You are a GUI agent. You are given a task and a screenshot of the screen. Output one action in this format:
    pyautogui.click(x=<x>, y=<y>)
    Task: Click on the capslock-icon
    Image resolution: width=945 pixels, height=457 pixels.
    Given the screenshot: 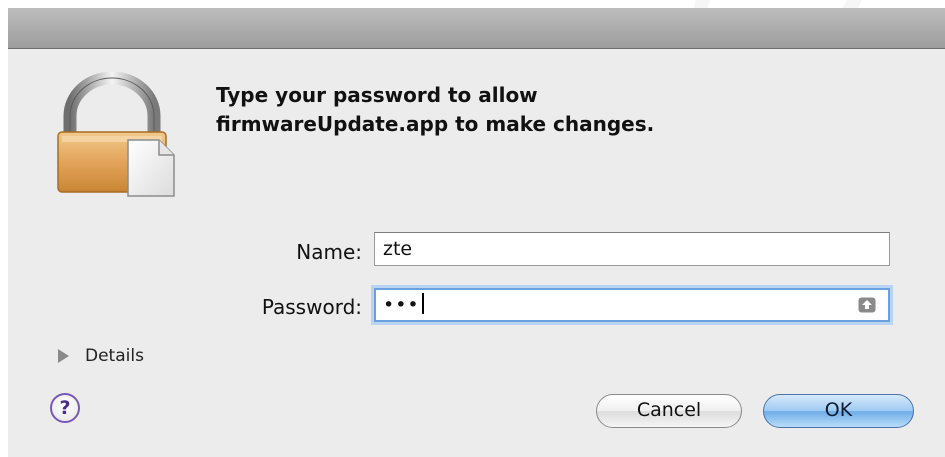 What is the action you would take?
    pyautogui.click(x=867, y=305)
    